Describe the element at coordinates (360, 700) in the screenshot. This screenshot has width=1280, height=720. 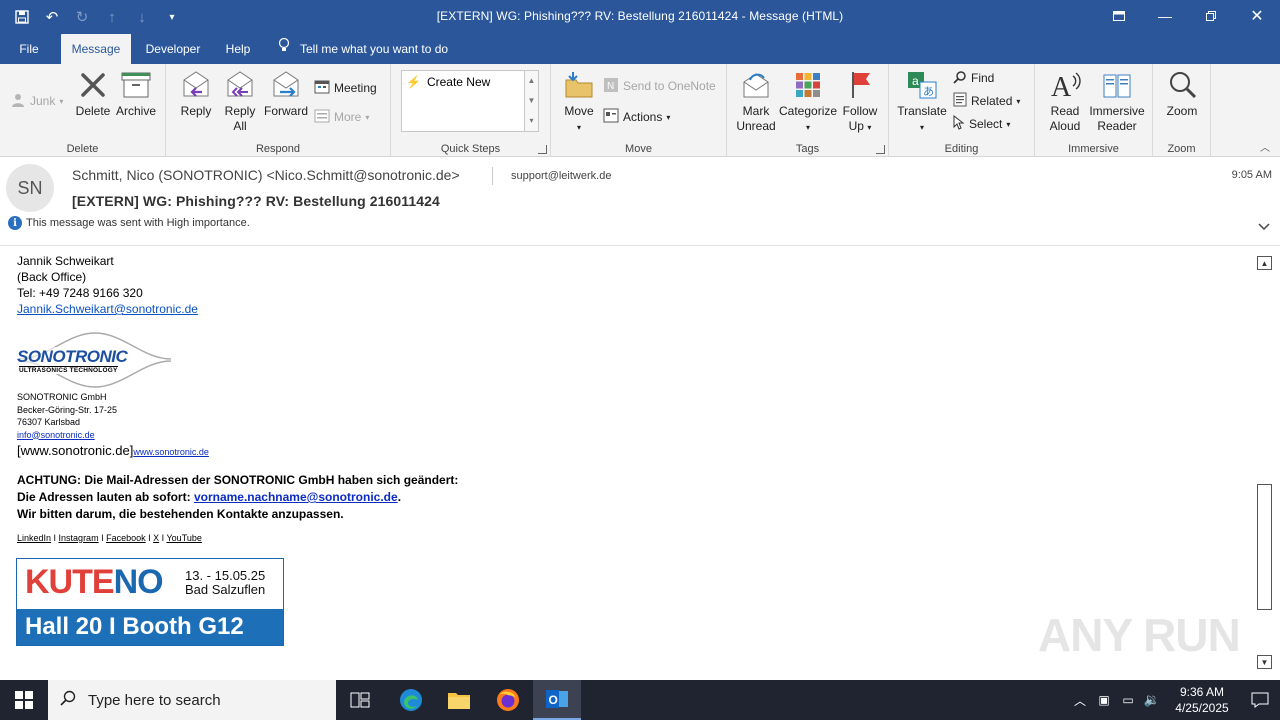
I see `task-view-icon` at that location.